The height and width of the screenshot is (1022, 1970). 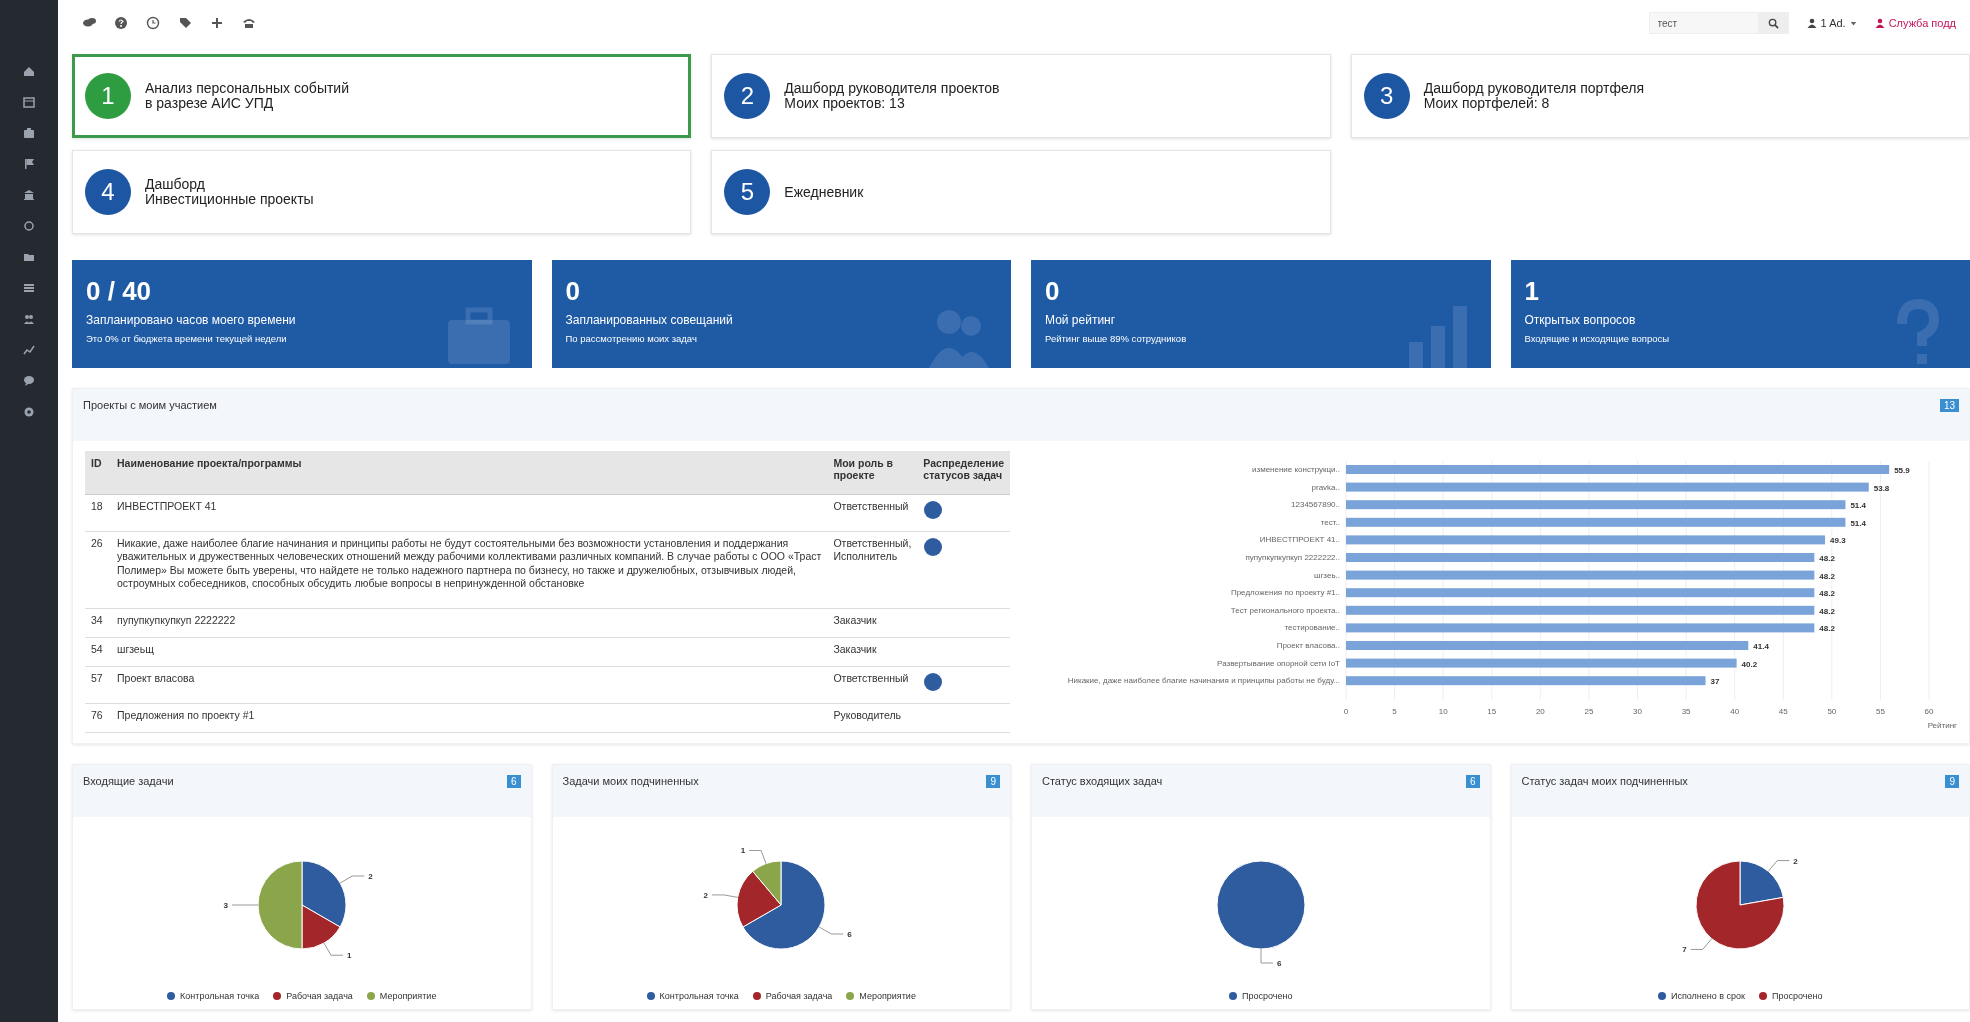 What do you see at coordinates (469, 513) in the screenshot?
I see `table-cell: ИНВЕСТПРОЕКТ 41` at bounding box center [469, 513].